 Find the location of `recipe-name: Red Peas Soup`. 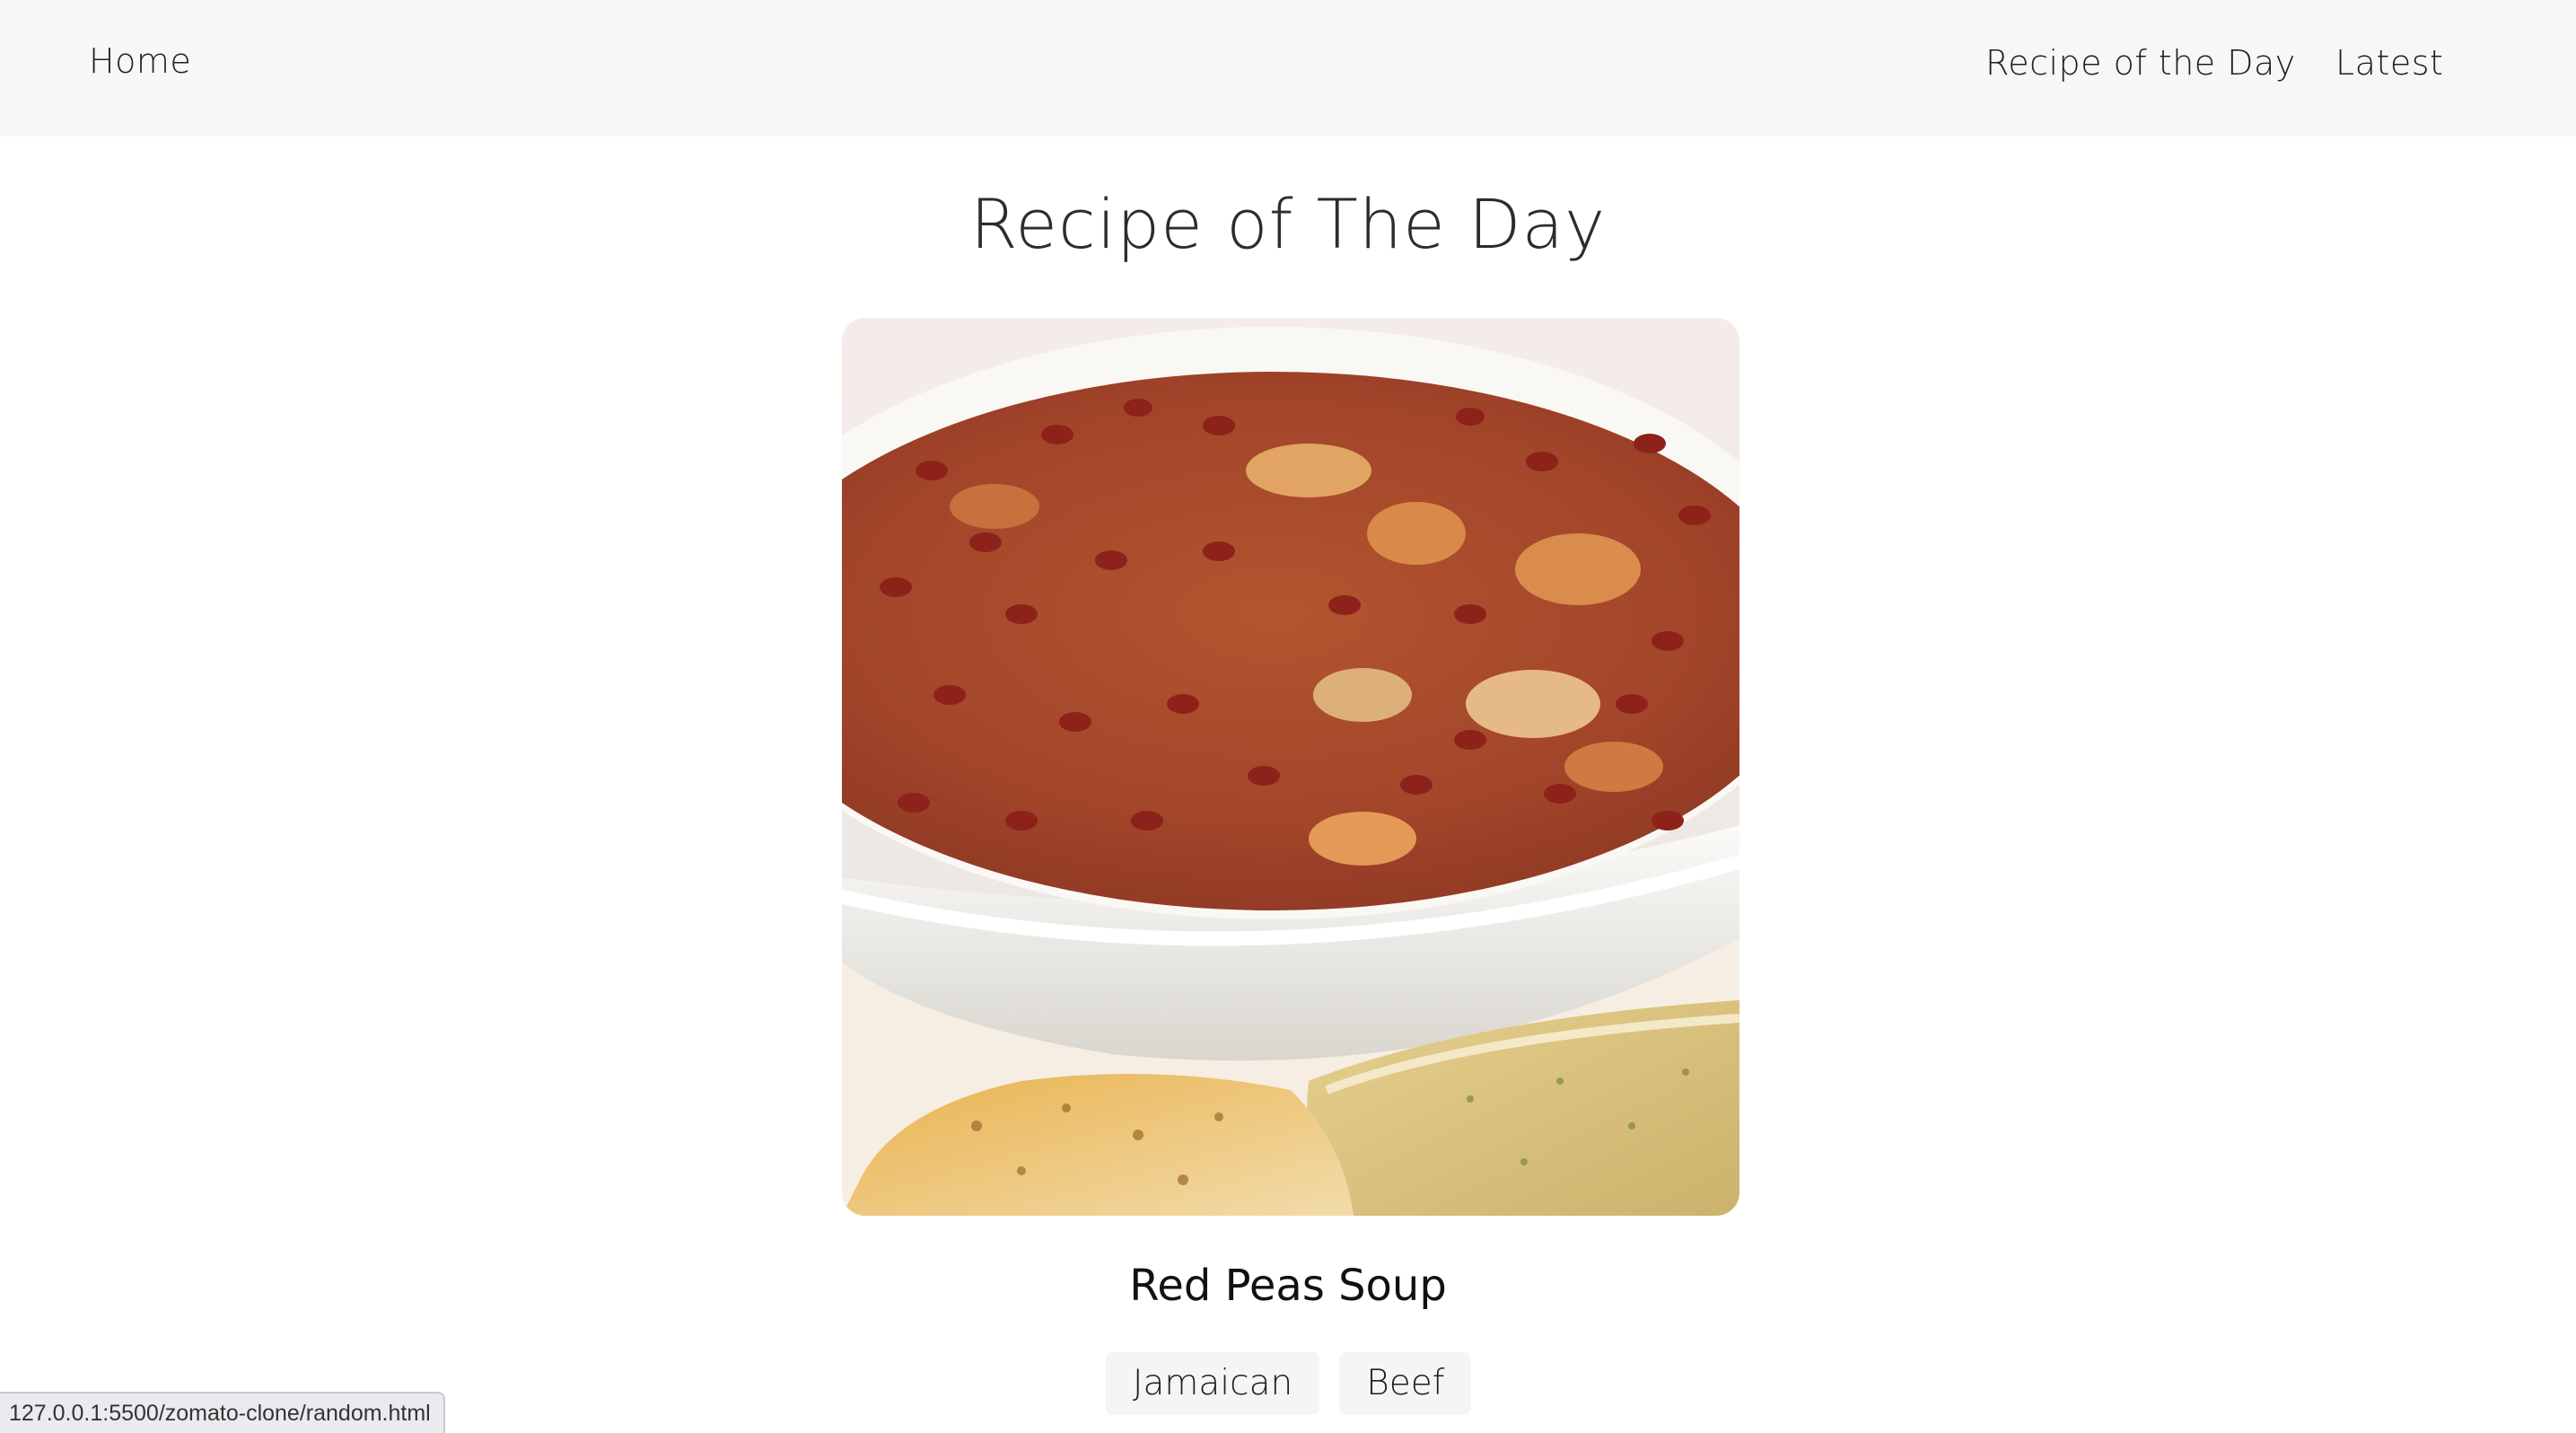

recipe-name: Red Peas Soup is located at coordinates (1288, 1286).